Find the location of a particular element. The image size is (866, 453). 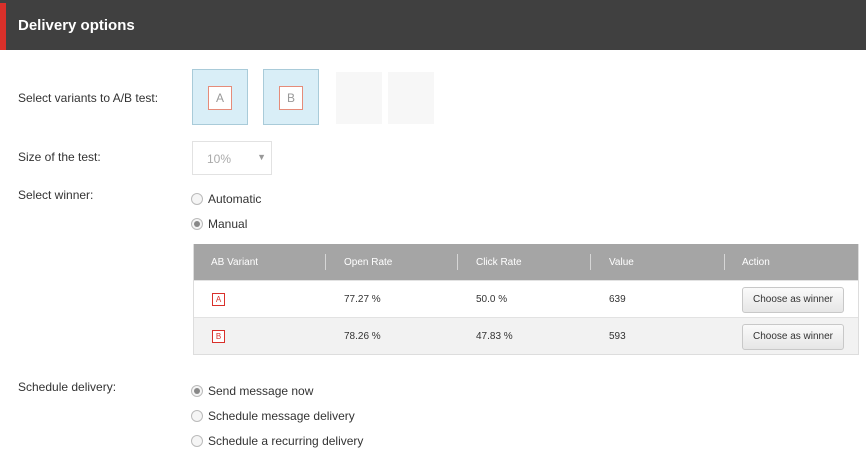

test-size-label: Size of the test: is located at coordinates (59, 157).